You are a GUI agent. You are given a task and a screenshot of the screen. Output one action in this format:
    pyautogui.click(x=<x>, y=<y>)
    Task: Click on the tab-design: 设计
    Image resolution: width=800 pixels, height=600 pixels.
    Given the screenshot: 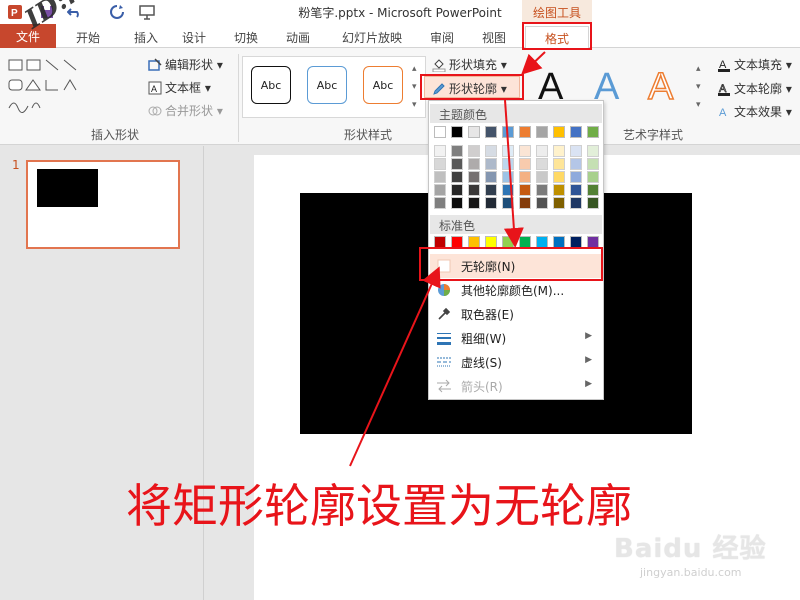 What is the action you would take?
    pyautogui.click(x=194, y=37)
    